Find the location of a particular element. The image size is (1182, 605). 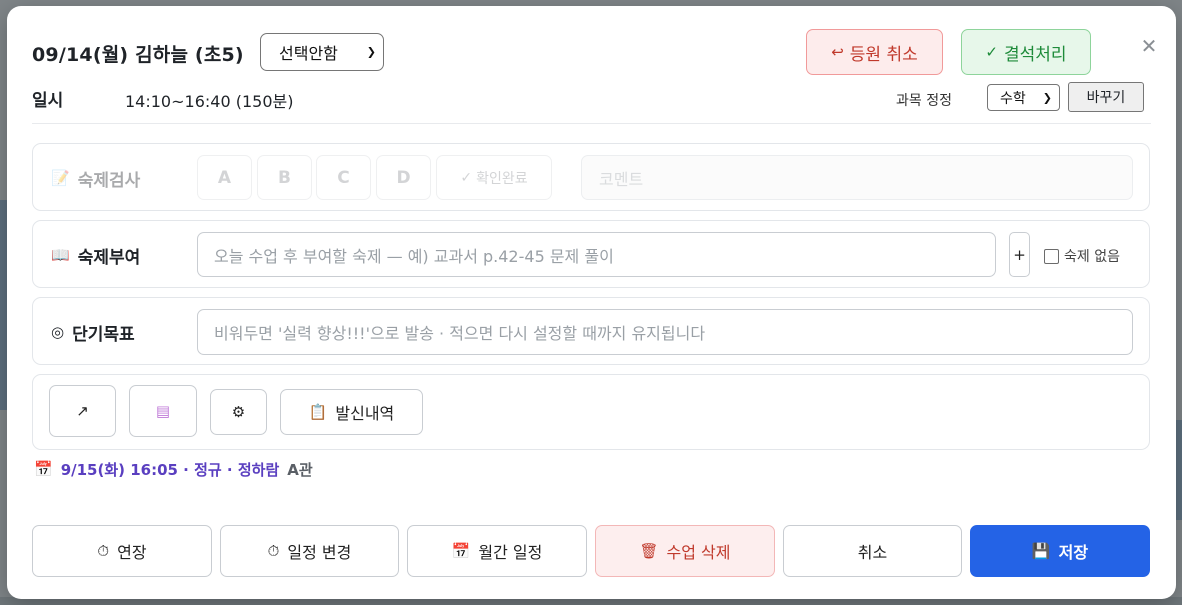

share-button: ↗ is located at coordinates (82, 411).